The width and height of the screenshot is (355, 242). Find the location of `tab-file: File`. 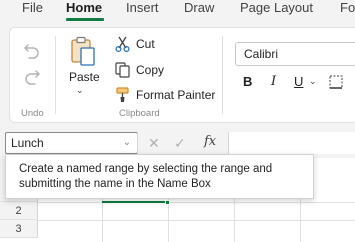

tab-file: File is located at coordinates (32, 10).